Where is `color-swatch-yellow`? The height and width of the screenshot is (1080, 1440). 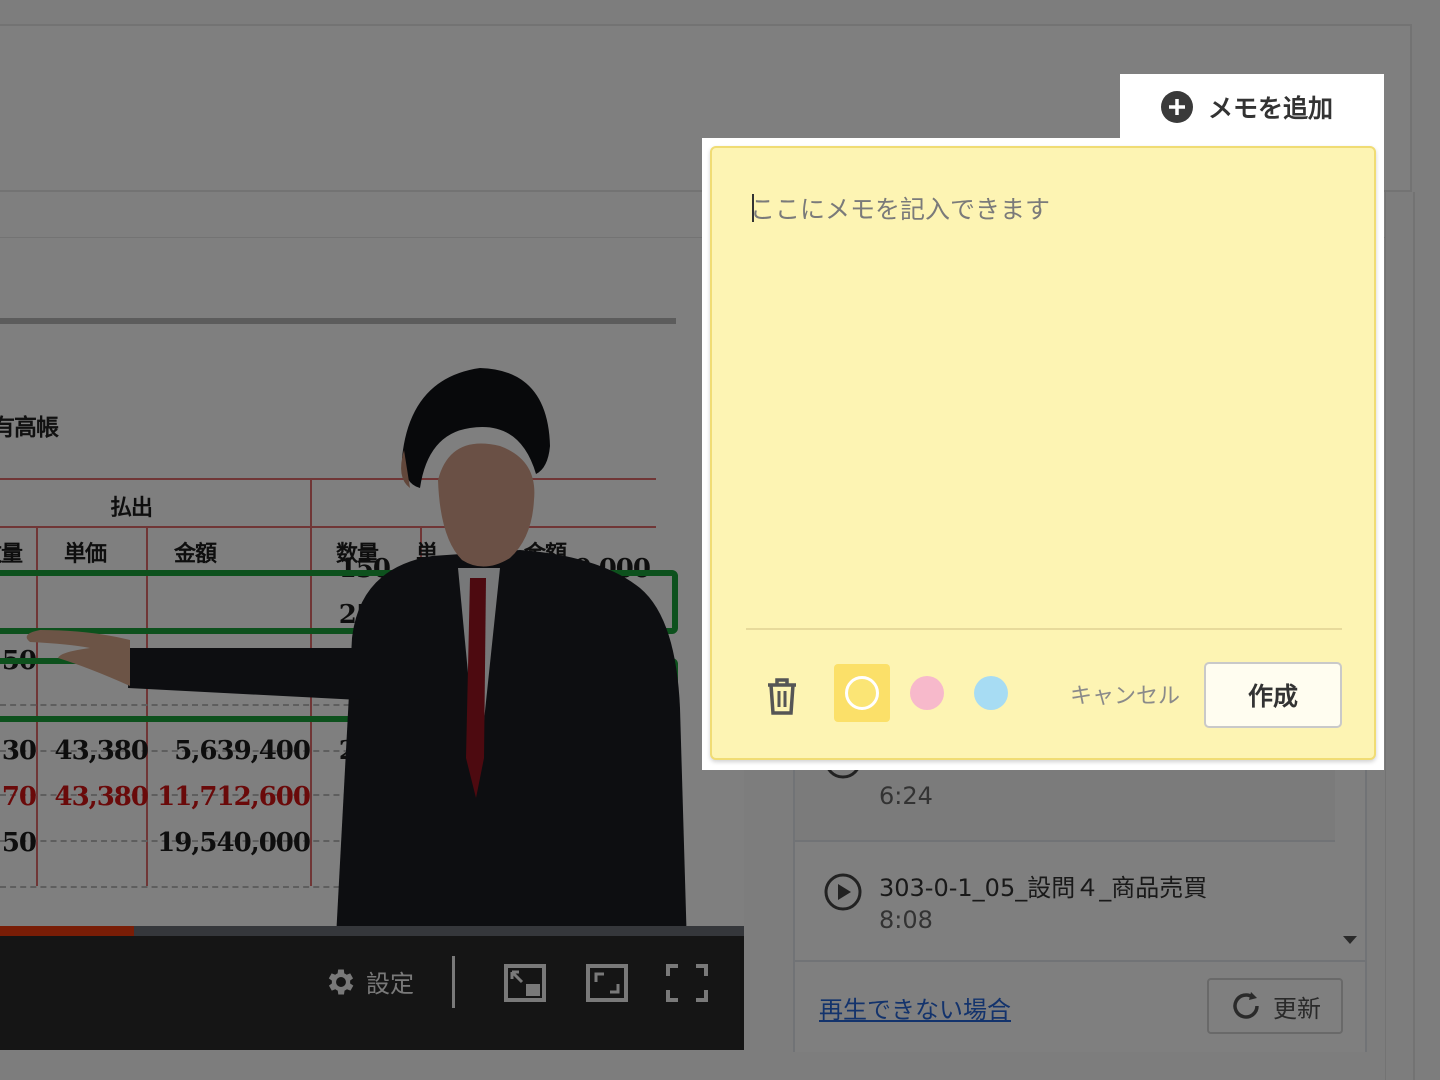
color-swatch-yellow is located at coordinates (862, 693).